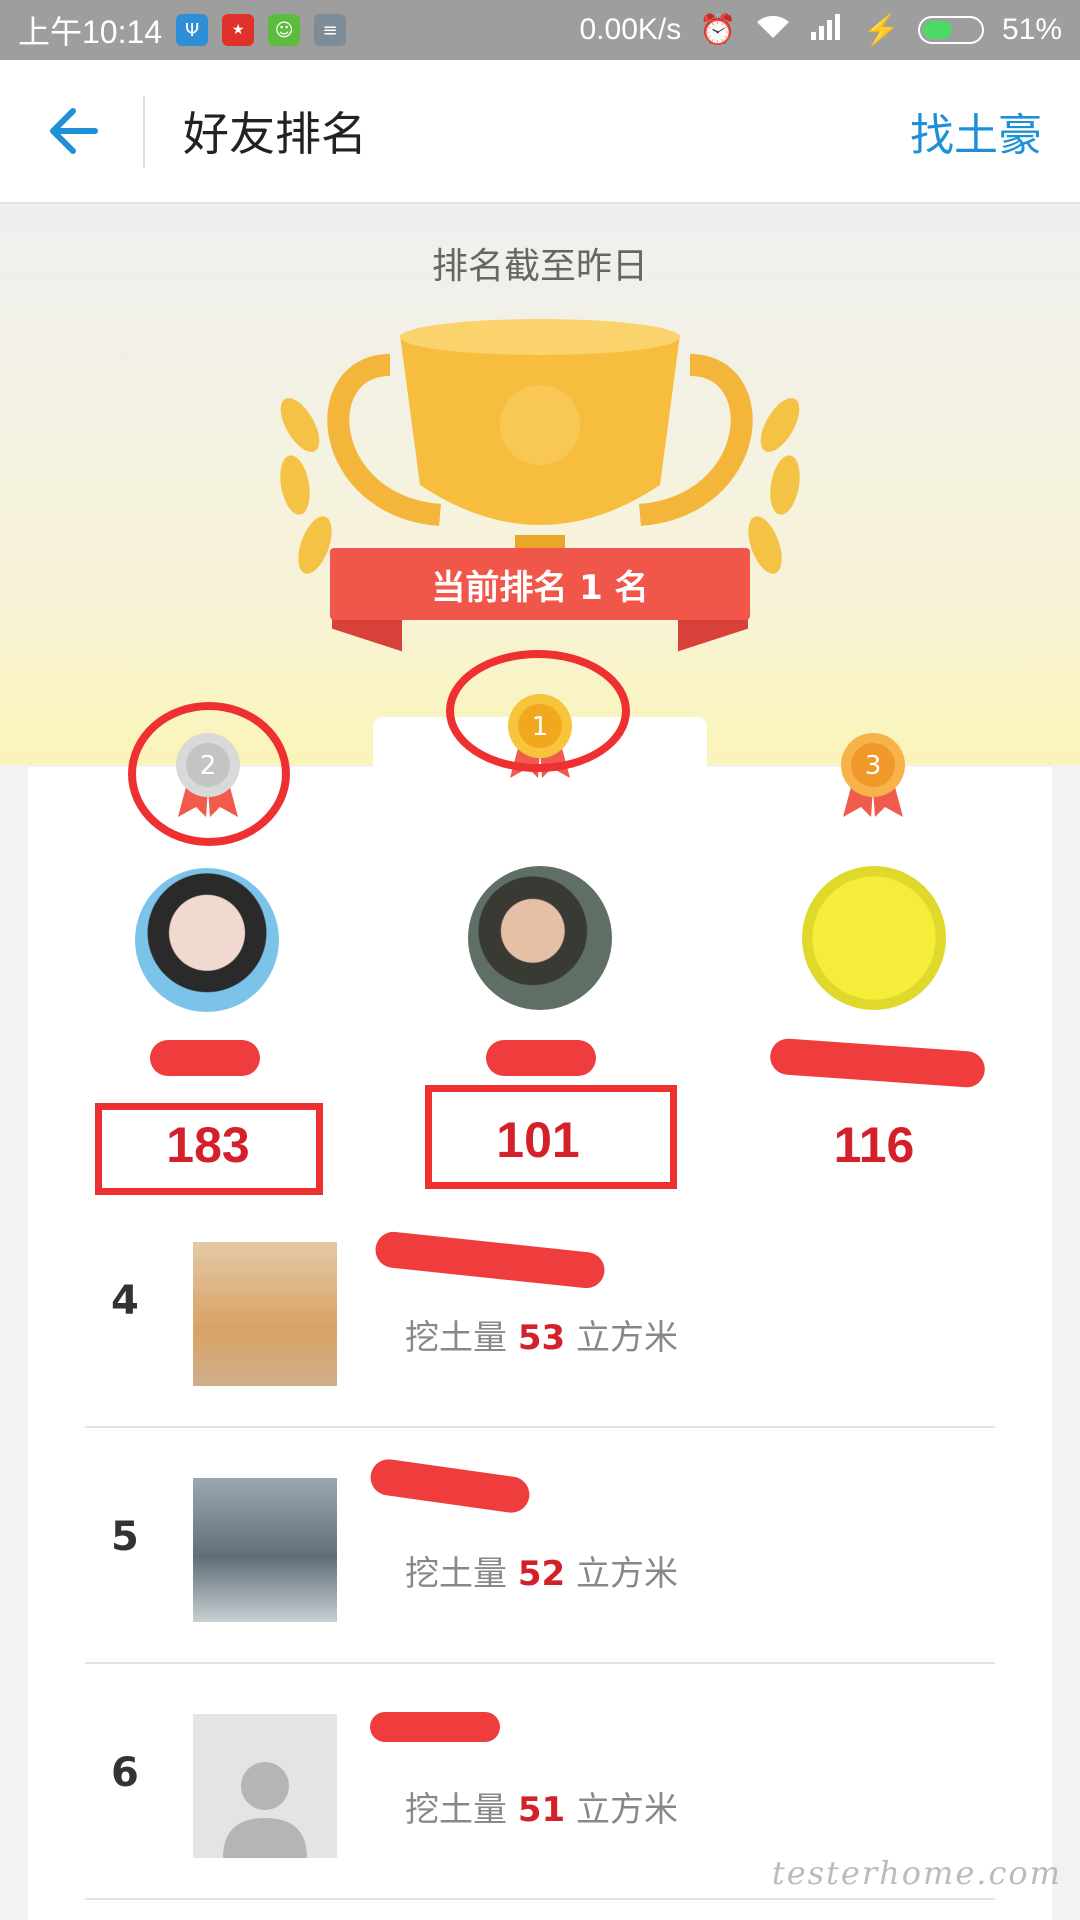 The image size is (1080, 1920). Describe the element at coordinates (916, 1873) in the screenshot. I see `watermark: testerhome.com` at that location.